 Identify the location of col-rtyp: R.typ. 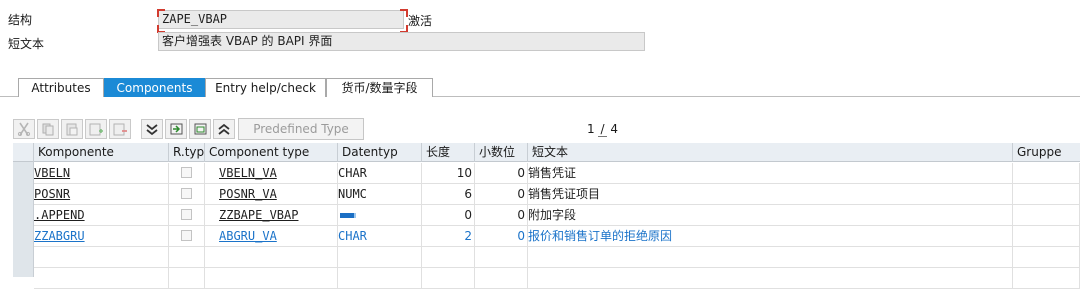
(187, 152).